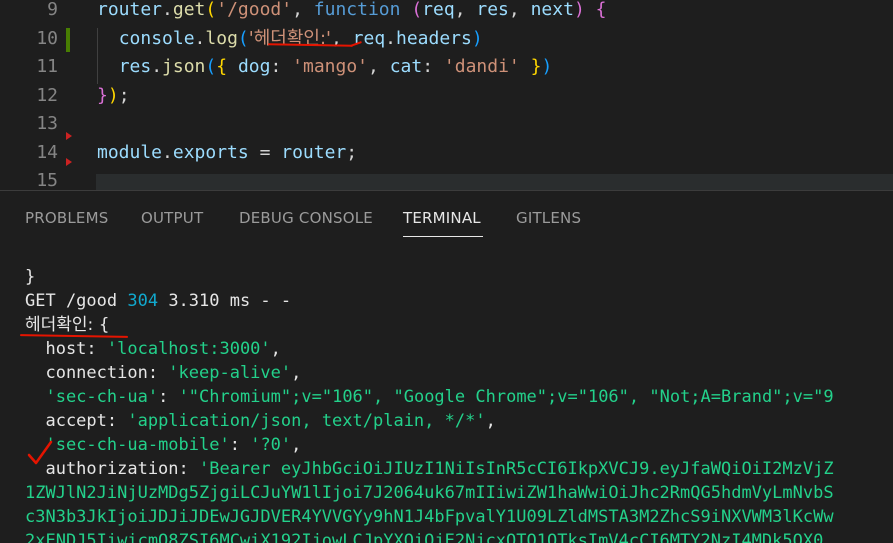  Describe the element at coordinates (137, 445) in the screenshot. I see `terminal-token: 'sec-ch-ua-mobile'` at that location.